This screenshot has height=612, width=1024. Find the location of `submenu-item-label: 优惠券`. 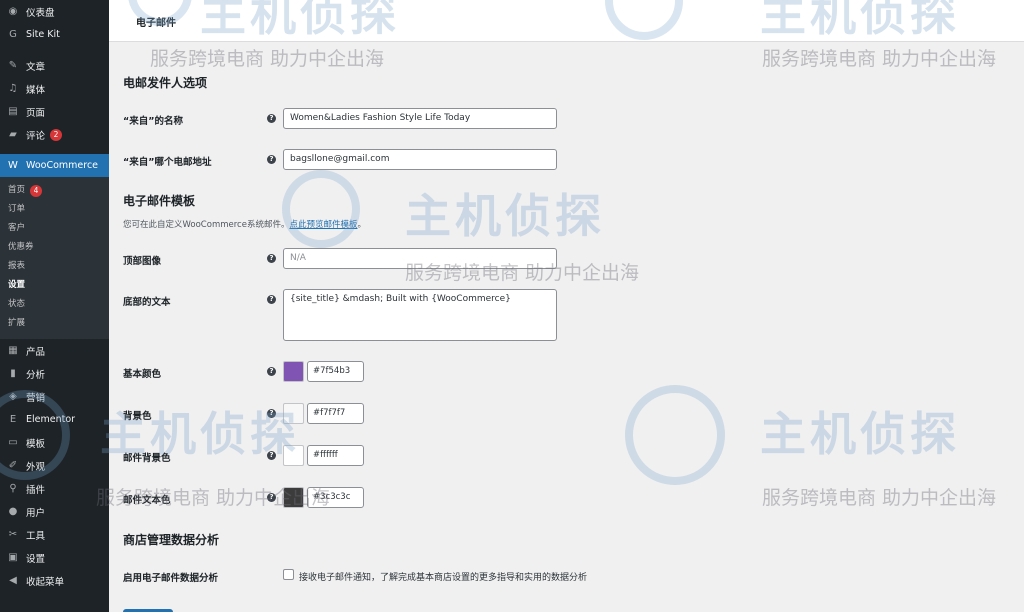

submenu-item-label: 优惠券 is located at coordinates (21, 247).